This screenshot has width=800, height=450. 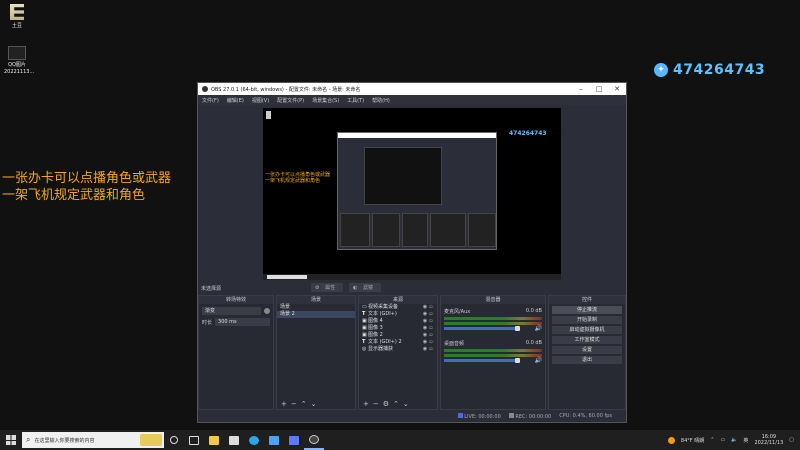 I want to click on menu-profile: 配置文件(P), so click(x=290, y=100).